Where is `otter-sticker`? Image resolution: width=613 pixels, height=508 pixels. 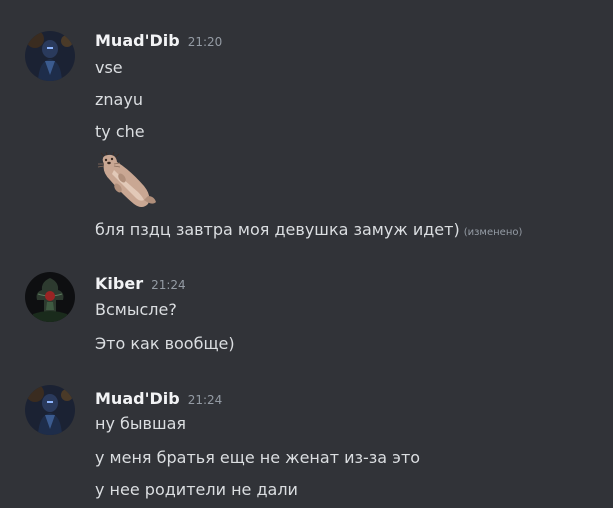
otter-sticker is located at coordinates (125, 180).